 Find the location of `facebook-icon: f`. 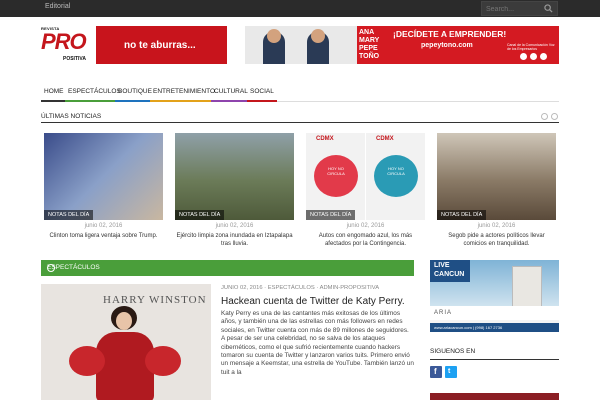

facebook-icon: f is located at coordinates (436, 372).